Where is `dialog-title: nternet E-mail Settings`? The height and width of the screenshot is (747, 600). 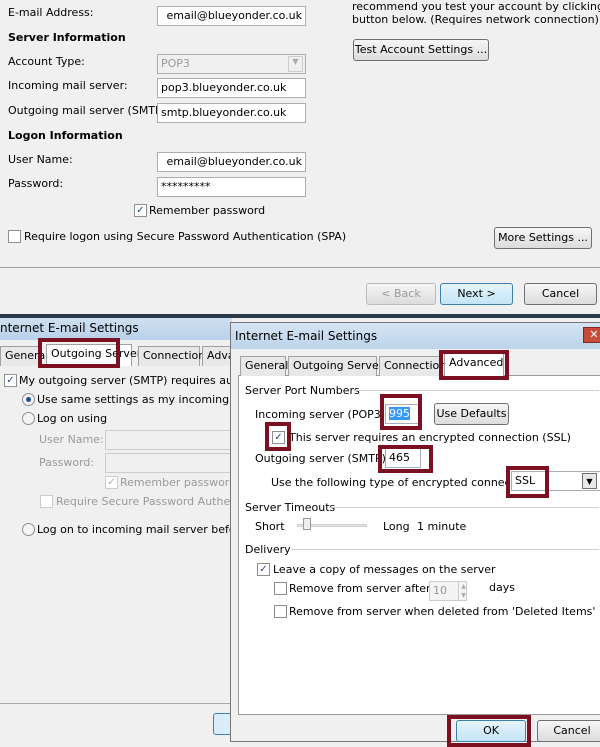
dialog-title: nternet E-mail Settings is located at coordinates (69, 328).